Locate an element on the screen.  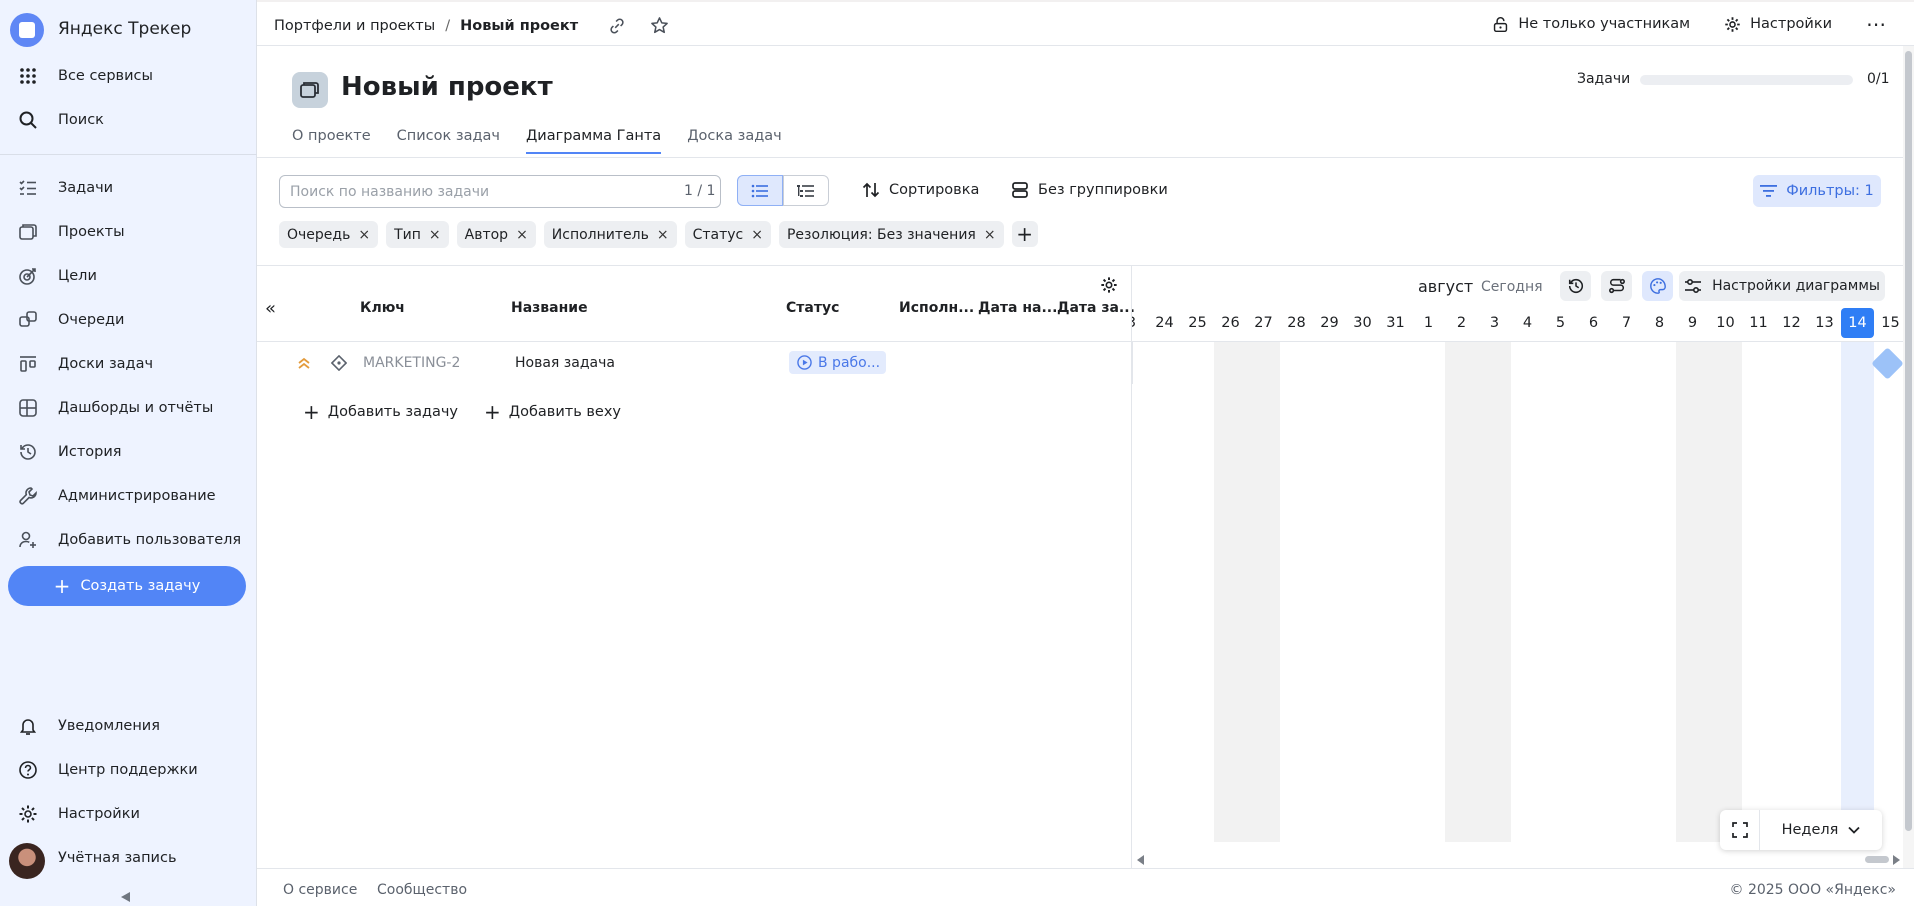
add-filter-button: + is located at coordinates (1024, 234).